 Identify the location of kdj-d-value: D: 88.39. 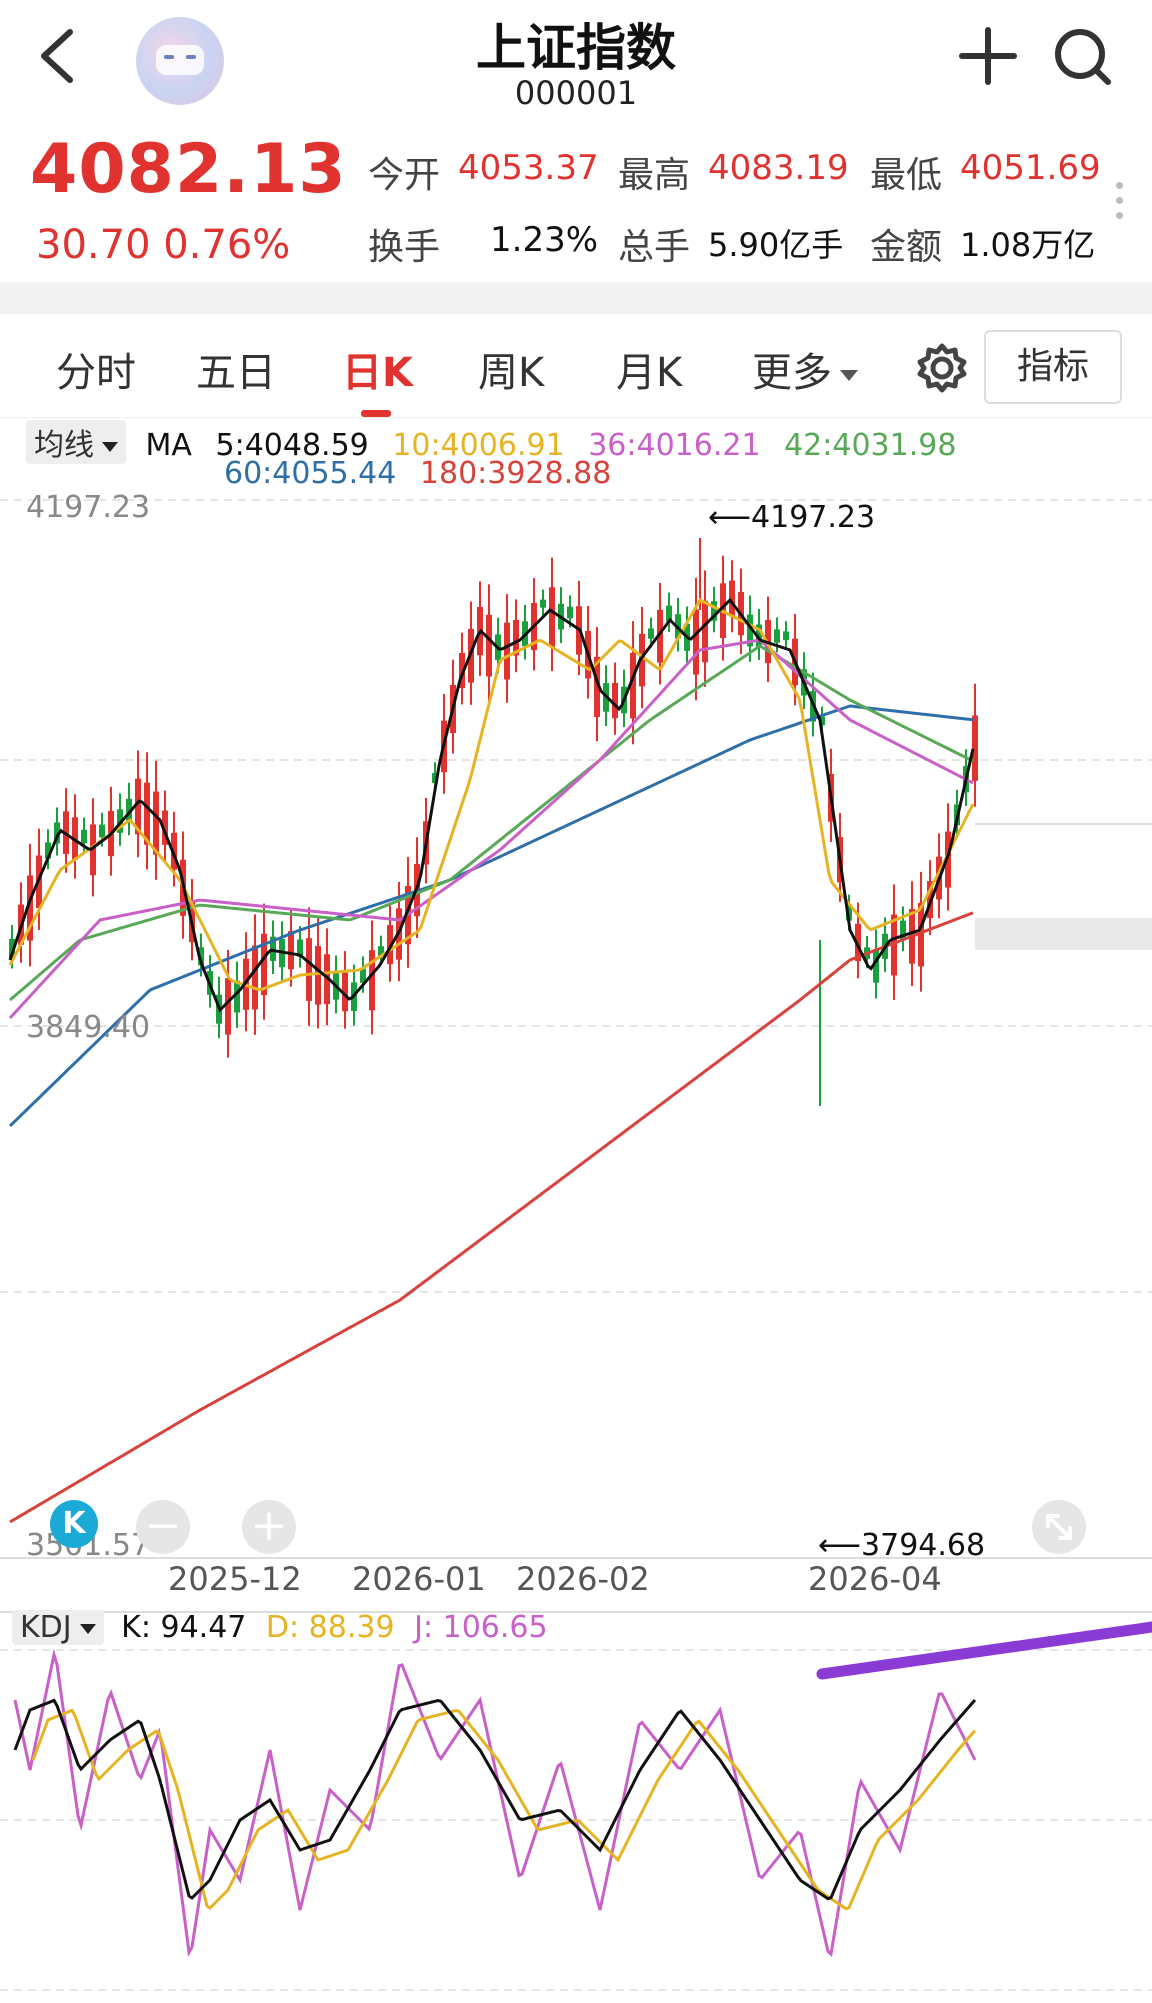
(330, 1627).